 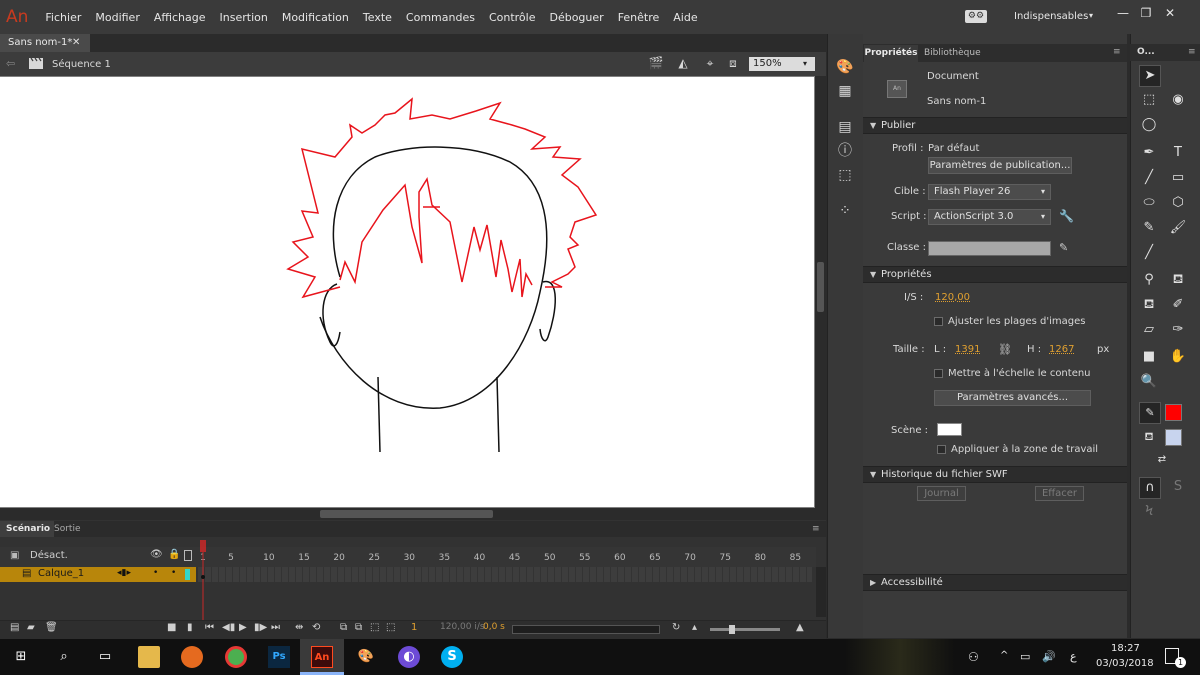 I want to click on new-folder-icon: ▰, so click(x=31, y=627).